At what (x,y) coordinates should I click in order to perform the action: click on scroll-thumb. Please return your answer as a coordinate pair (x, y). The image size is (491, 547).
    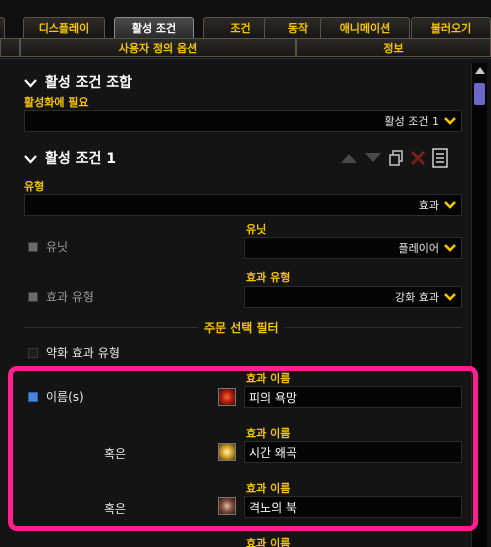
    Looking at the image, I should click on (479, 94).